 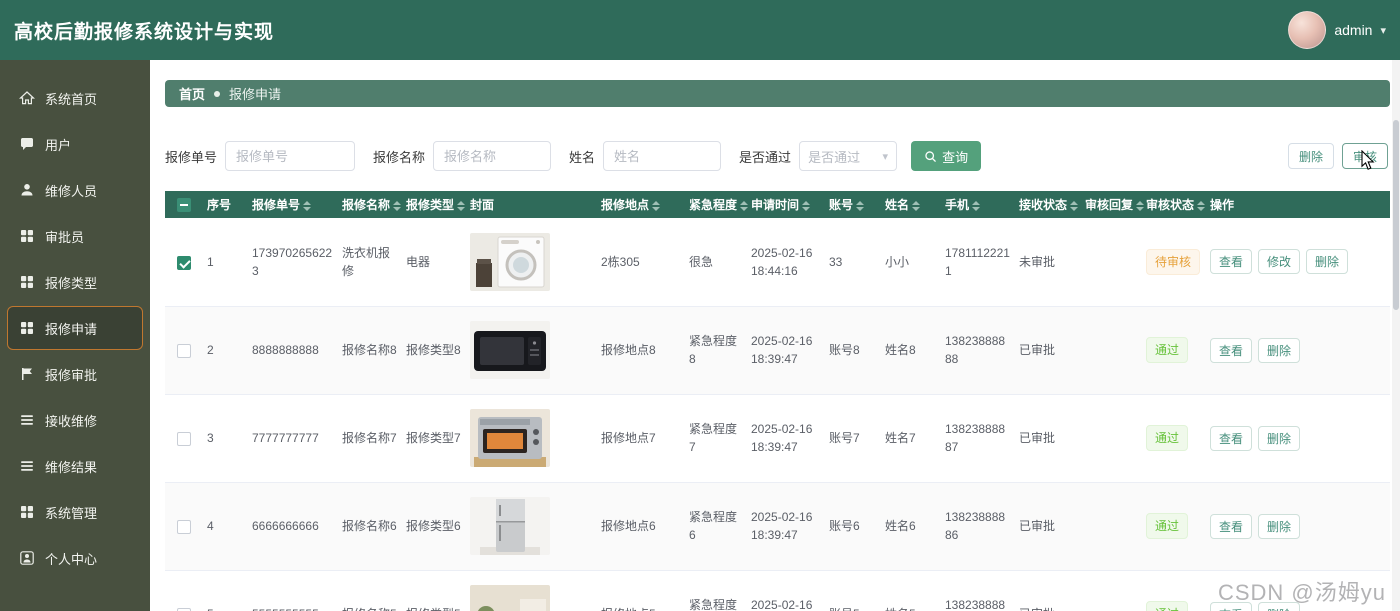 I want to click on sidebar-item-home-default: 系统首页, so click(x=75, y=98).